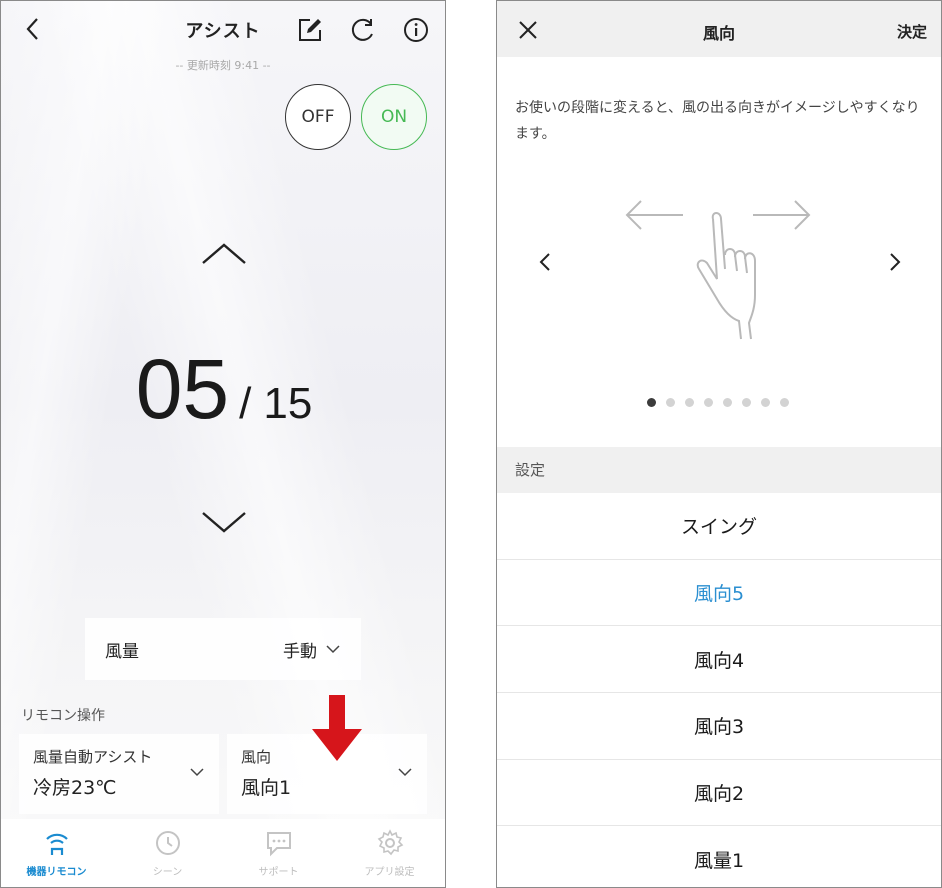  Describe the element at coordinates (718, 270) in the screenshot. I see `swipe-hand-icon` at that location.